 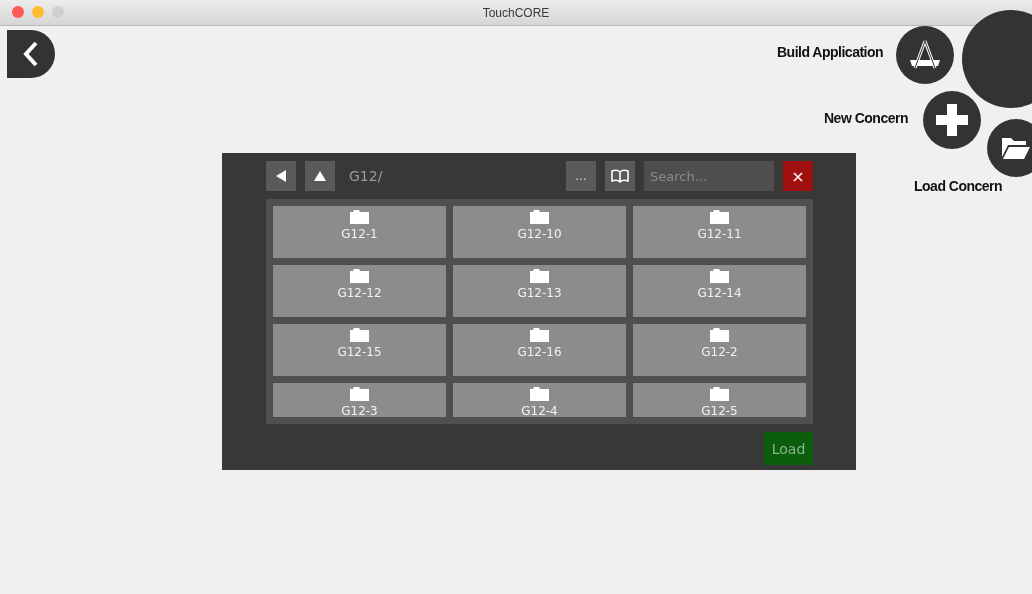 I want to click on menu-circle, so click(x=997, y=59).